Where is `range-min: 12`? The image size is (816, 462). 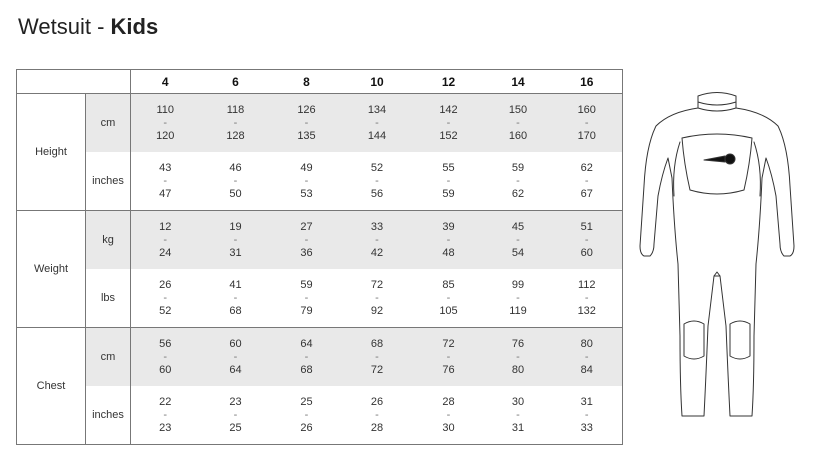 range-min: 12 is located at coordinates (165, 226).